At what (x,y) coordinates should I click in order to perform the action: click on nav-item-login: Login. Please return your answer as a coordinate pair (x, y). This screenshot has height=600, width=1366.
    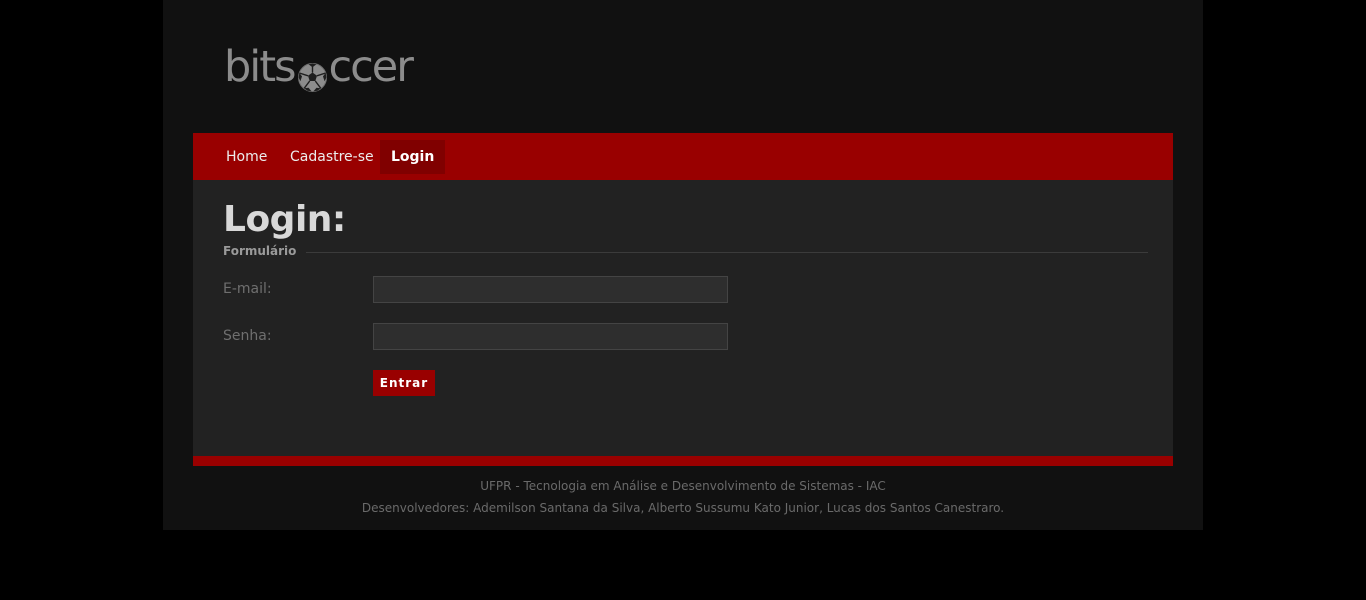
    Looking at the image, I should click on (413, 157).